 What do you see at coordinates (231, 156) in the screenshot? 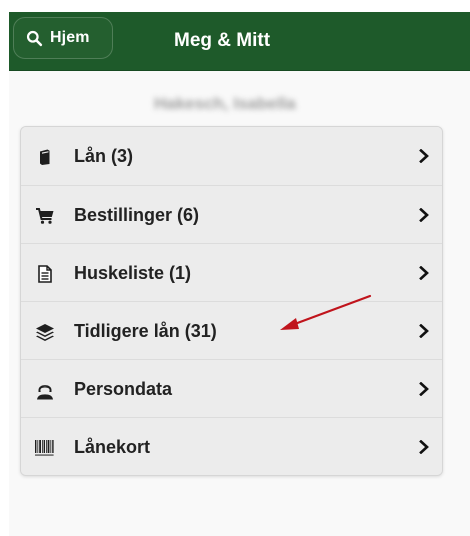
I see `menu-item-loans: Lån (3)` at bounding box center [231, 156].